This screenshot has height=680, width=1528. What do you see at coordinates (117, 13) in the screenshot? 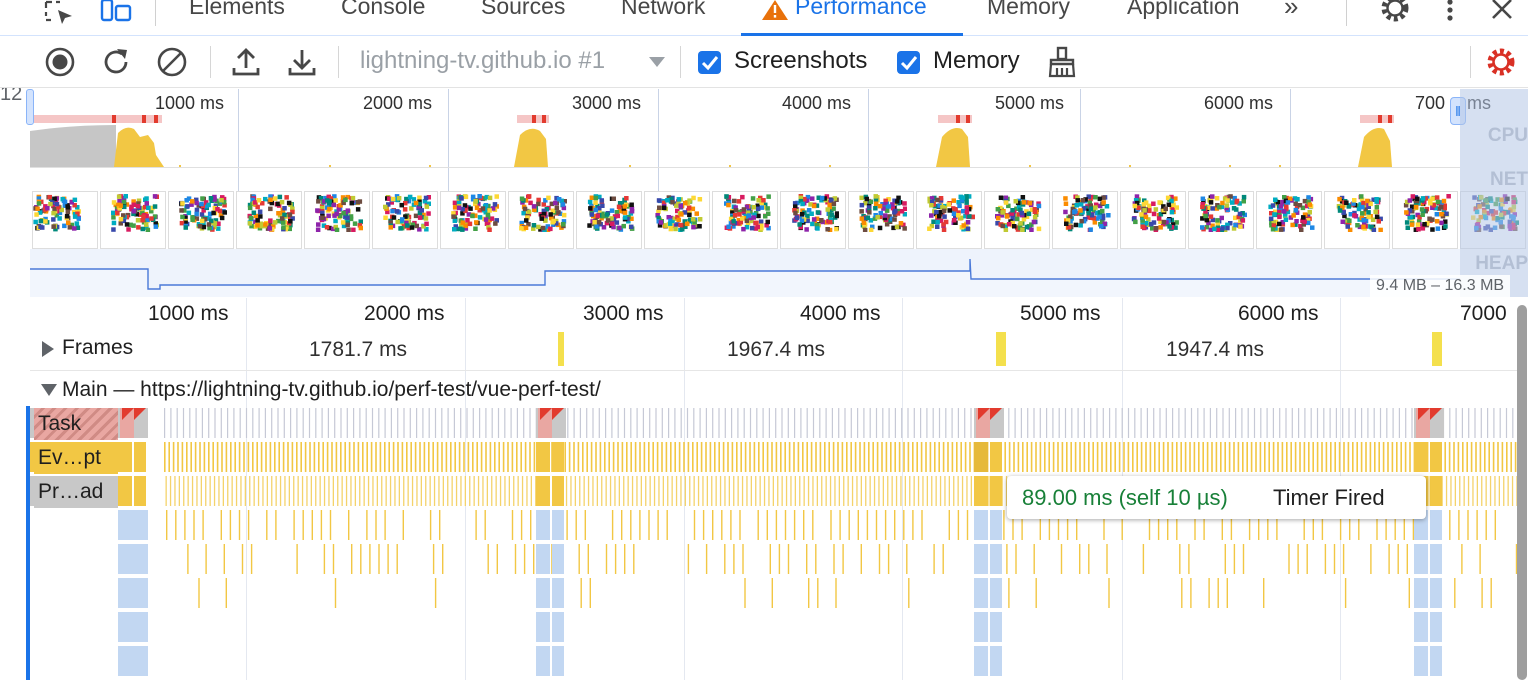
I see `device-toolbar-icon` at bounding box center [117, 13].